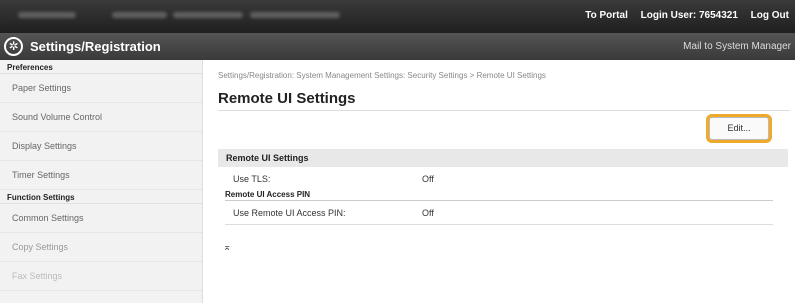 This screenshot has height=303, width=795. Describe the element at coordinates (101, 88) in the screenshot. I see `sidebar-item-paper-settings: Paper Settings` at that location.